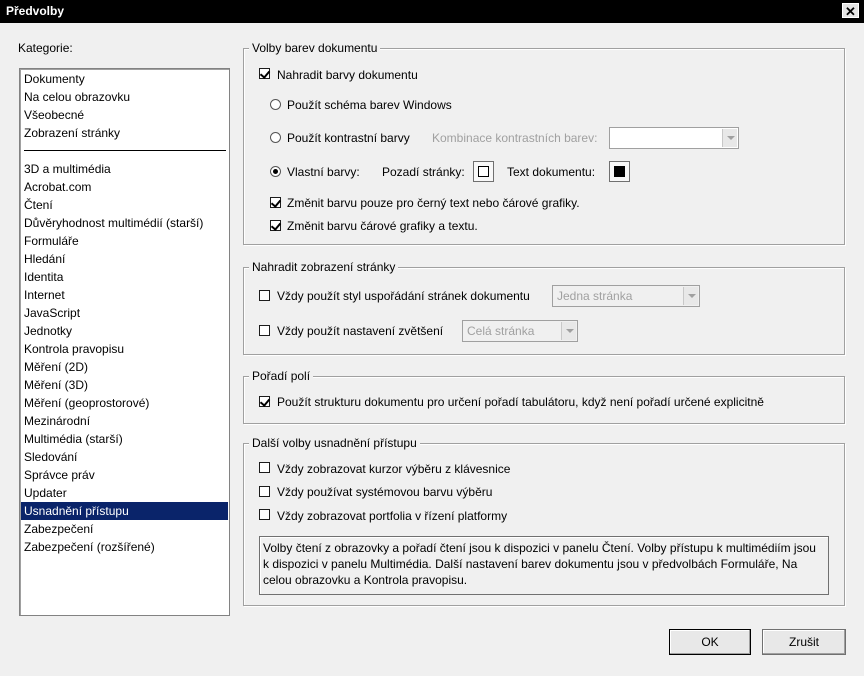  I want to click on category-item: Kontrola pravopisu, so click(124, 349).